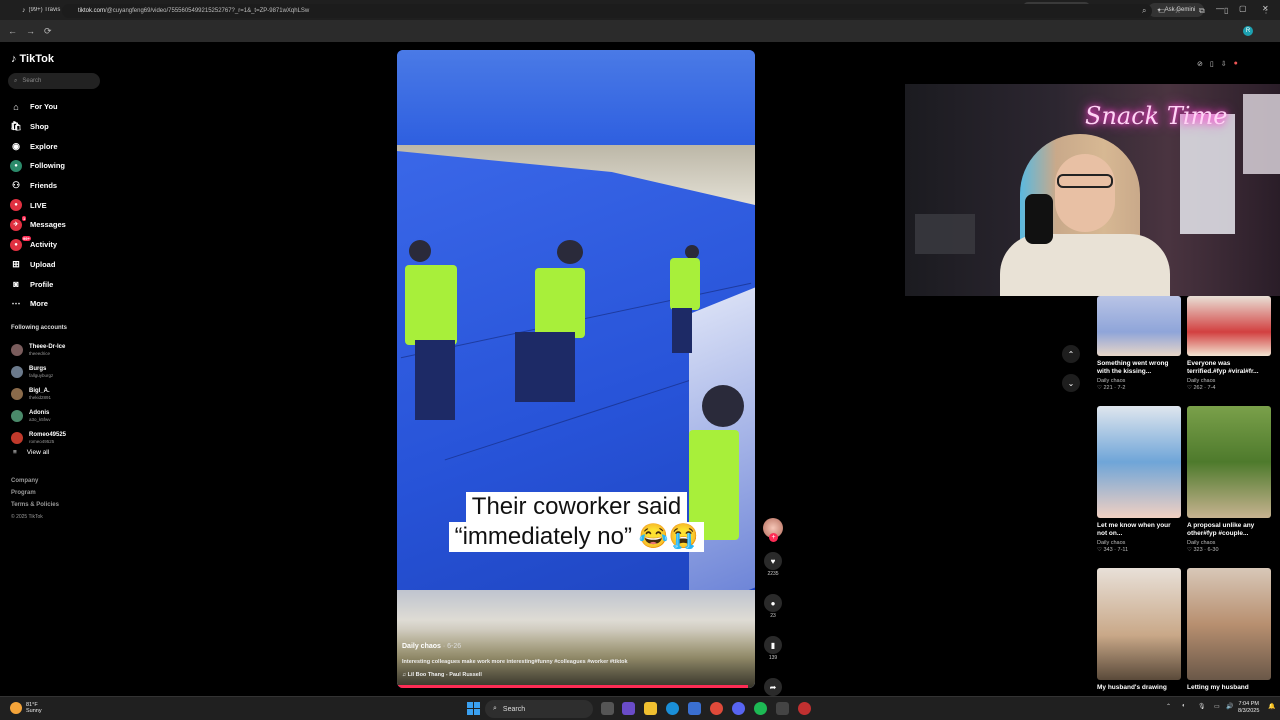  What do you see at coordinates (1220, 8) in the screenshot?
I see `minimize-icon: —` at bounding box center [1220, 8].